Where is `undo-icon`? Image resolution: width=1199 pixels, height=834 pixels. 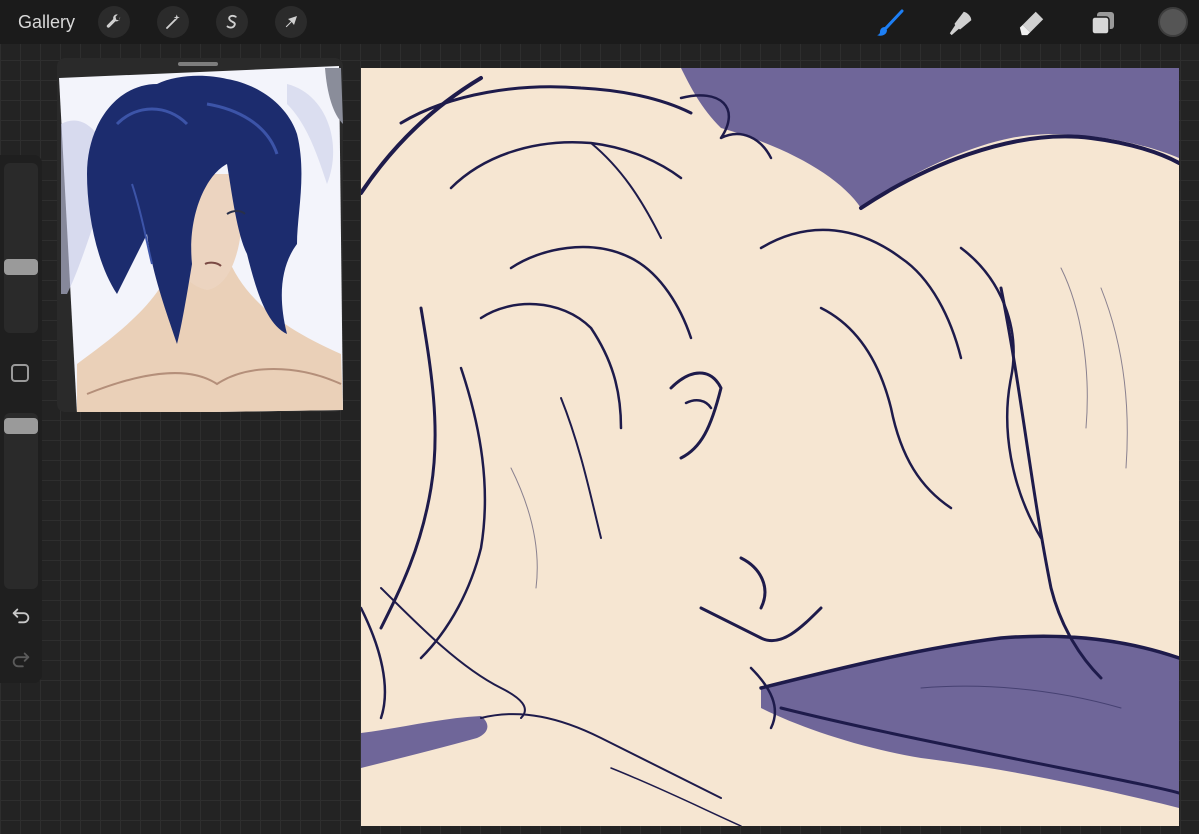 undo-icon is located at coordinates (21, 615).